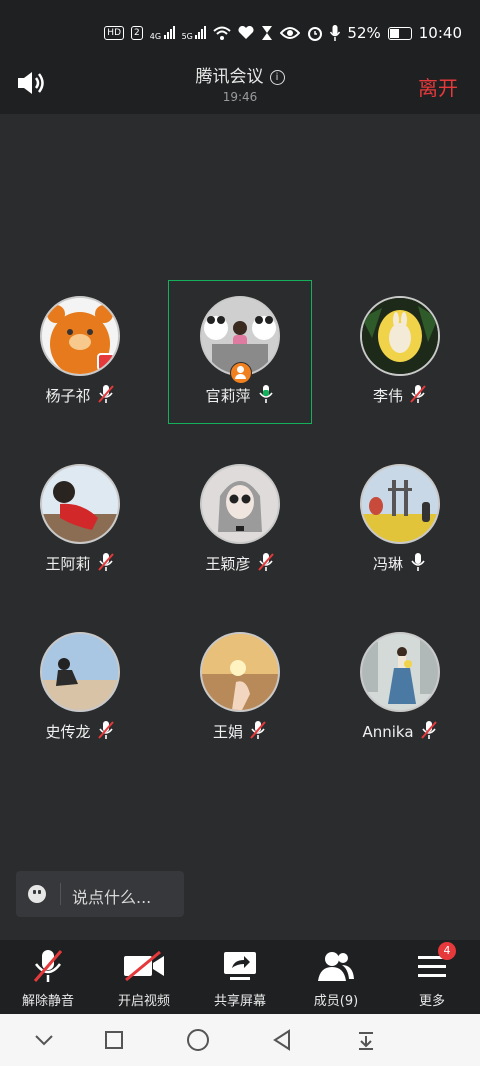 Image resolution: width=480 pixels, height=1066 pixels. What do you see at coordinates (37, 894) in the screenshot?
I see `emoji-icon` at bounding box center [37, 894].